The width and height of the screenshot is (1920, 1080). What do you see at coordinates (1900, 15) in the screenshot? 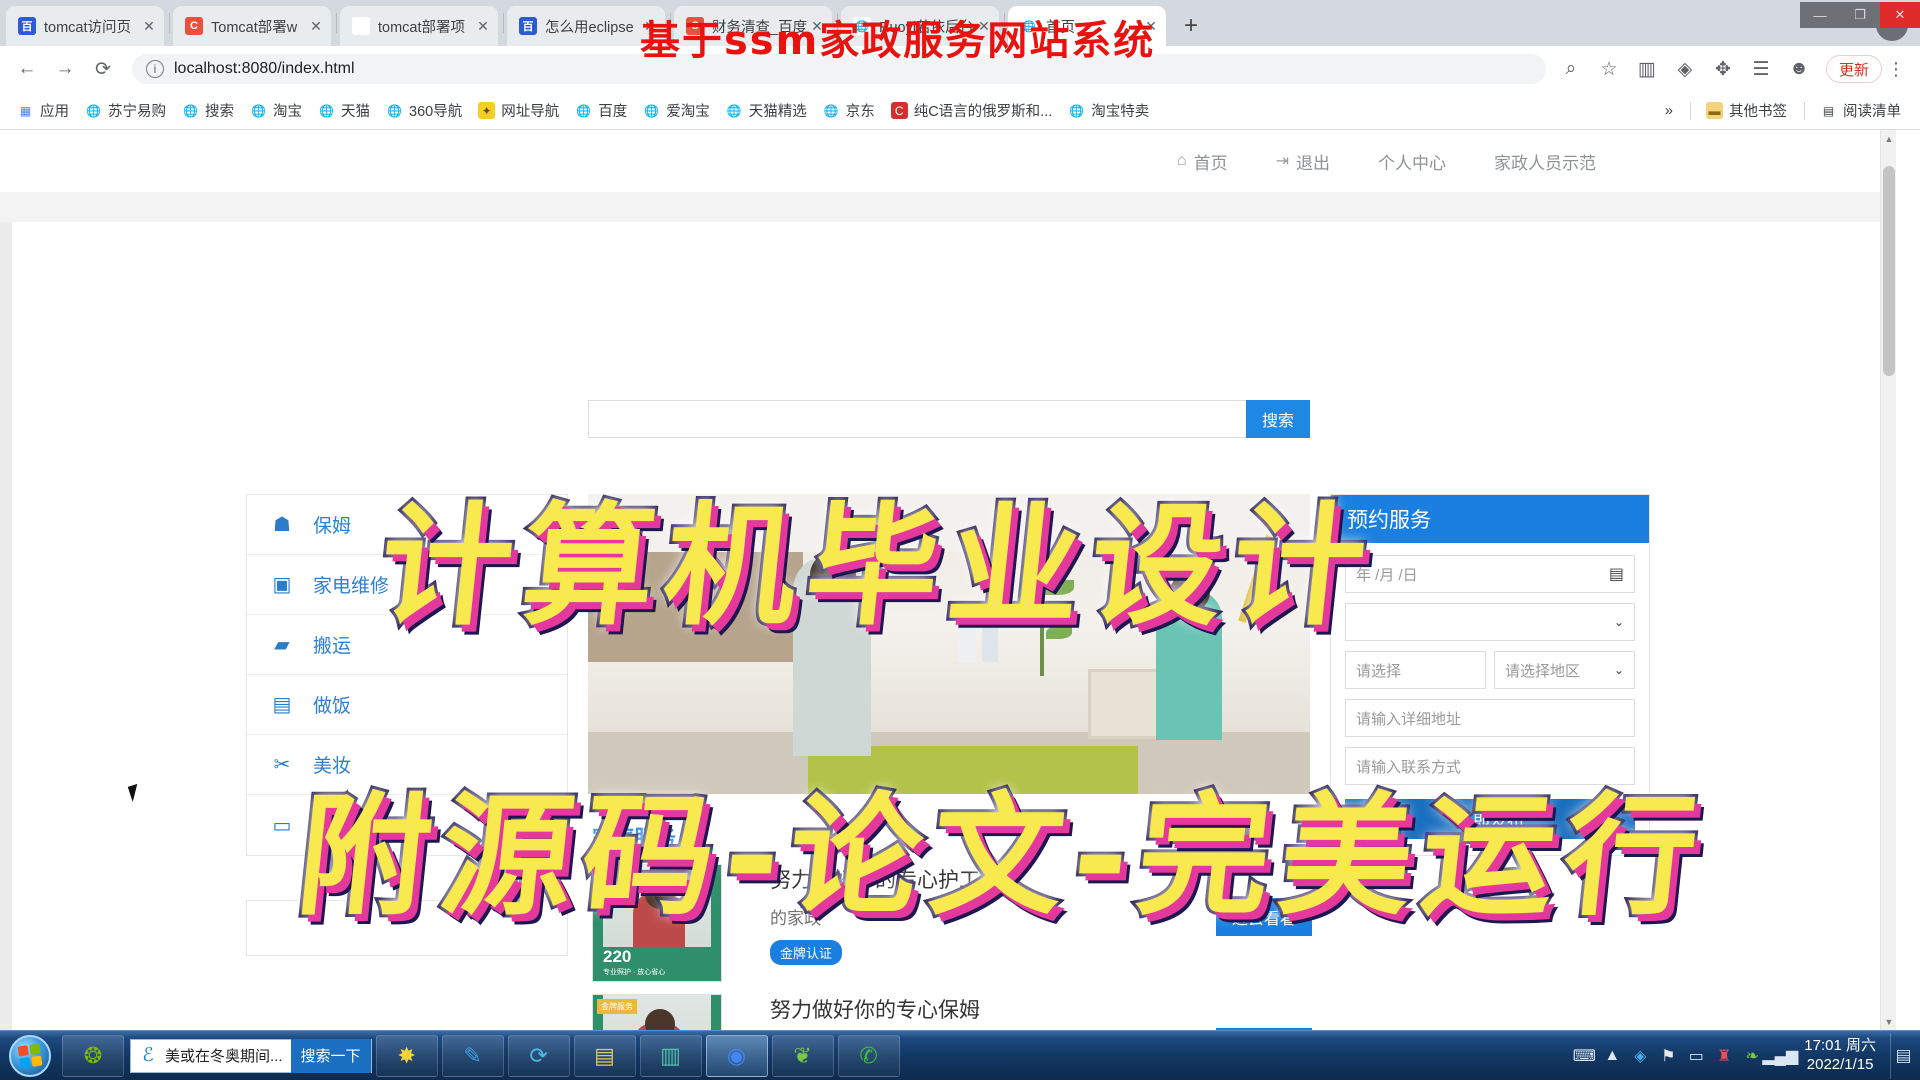
I see `close-window-button: ✕` at bounding box center [1900, 15].